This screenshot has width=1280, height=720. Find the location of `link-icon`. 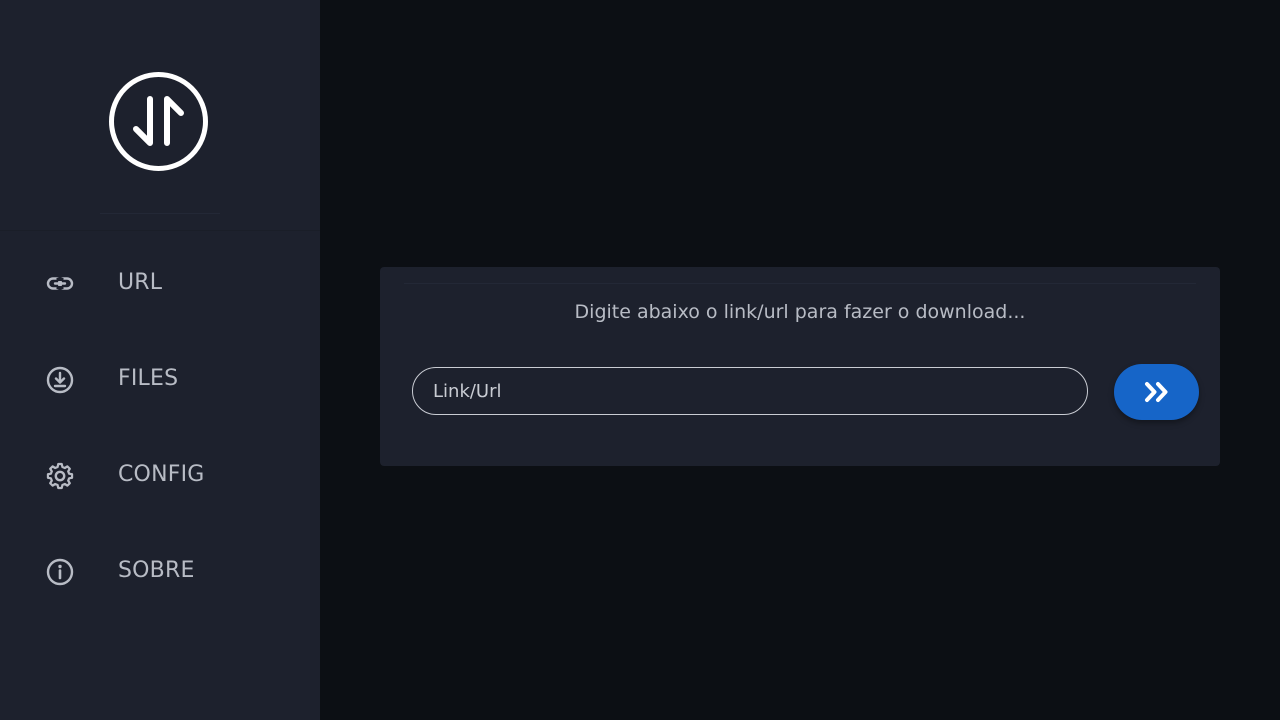

link-icon is located at coordinates (60, 284).